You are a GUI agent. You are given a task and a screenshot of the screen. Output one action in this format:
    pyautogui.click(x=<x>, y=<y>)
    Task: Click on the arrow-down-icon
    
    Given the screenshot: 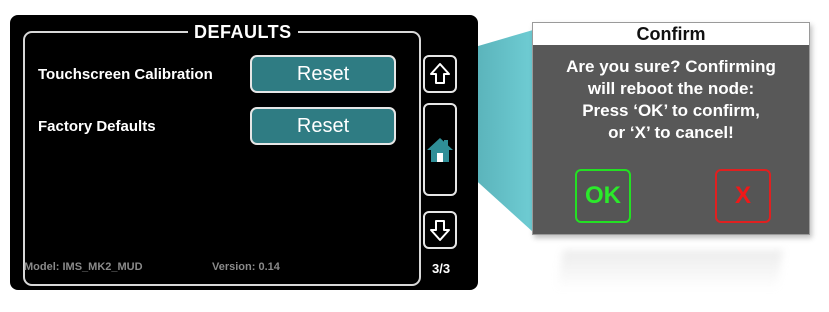 What is the action you would take?
    pyautogui.click(x=440, y=230)
    